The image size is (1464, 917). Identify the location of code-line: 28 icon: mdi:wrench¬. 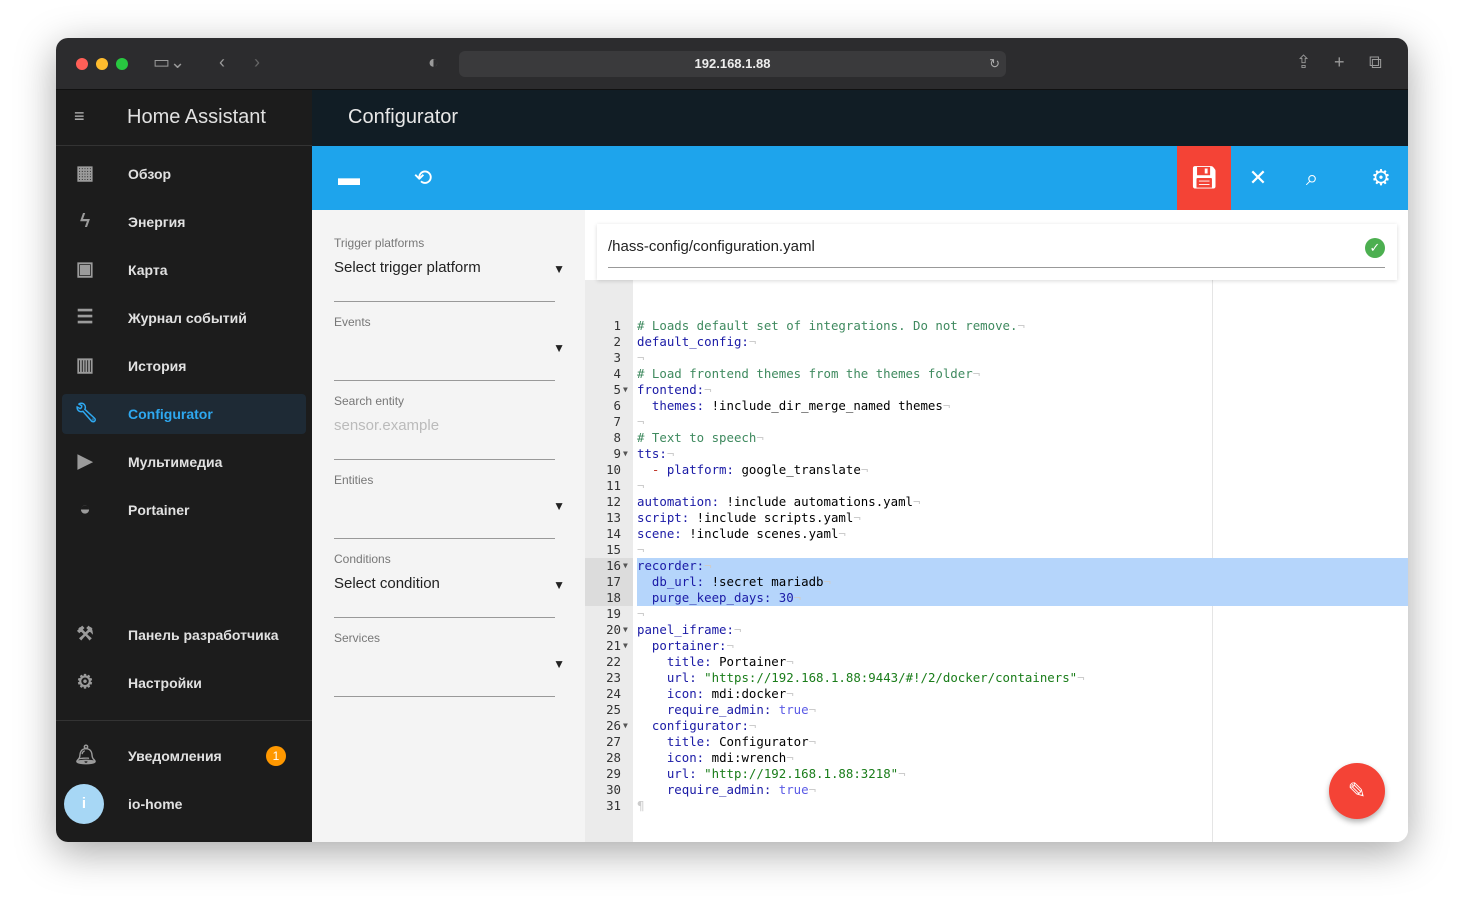
(996, 758).